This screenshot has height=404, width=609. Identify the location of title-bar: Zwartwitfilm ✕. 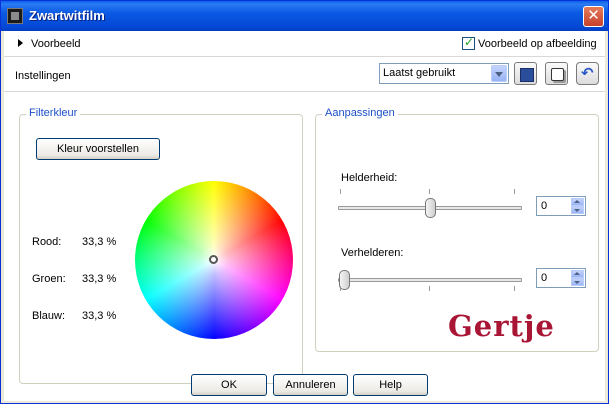
(304, 16).